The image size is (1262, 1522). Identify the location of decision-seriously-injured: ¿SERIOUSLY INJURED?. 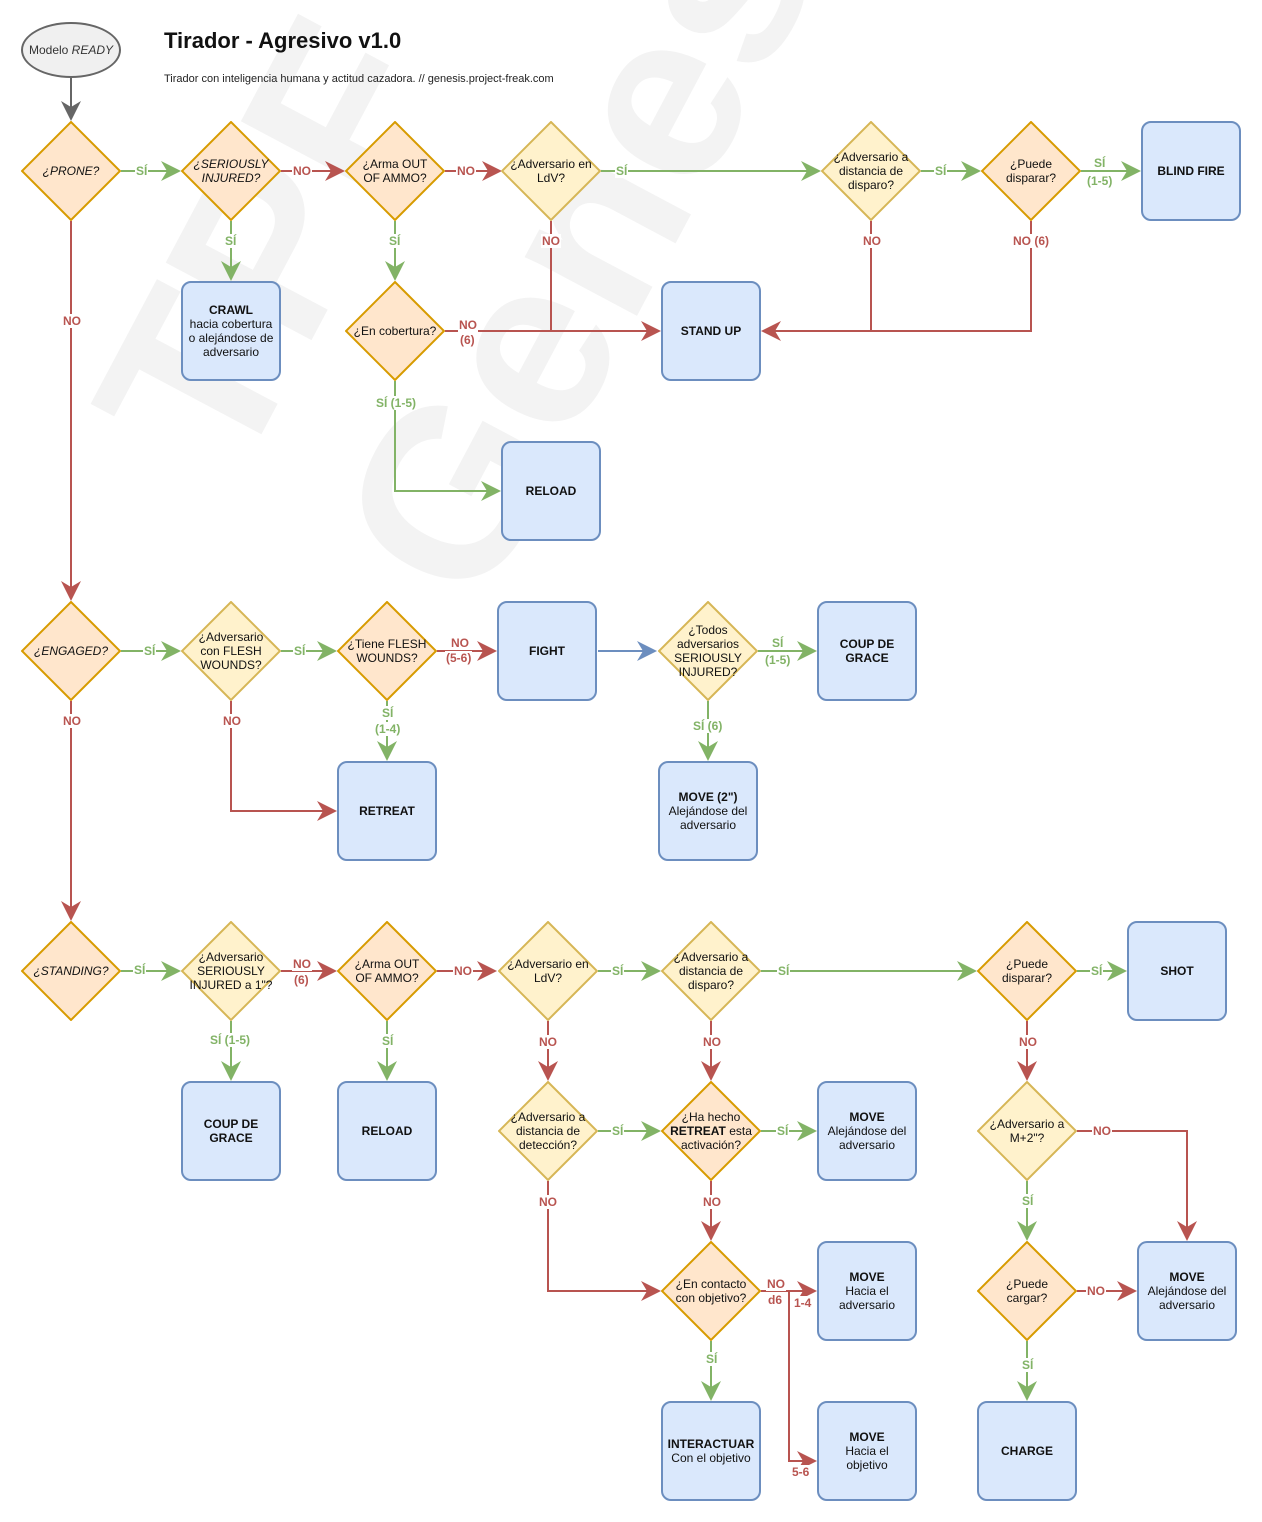
(231, 171).